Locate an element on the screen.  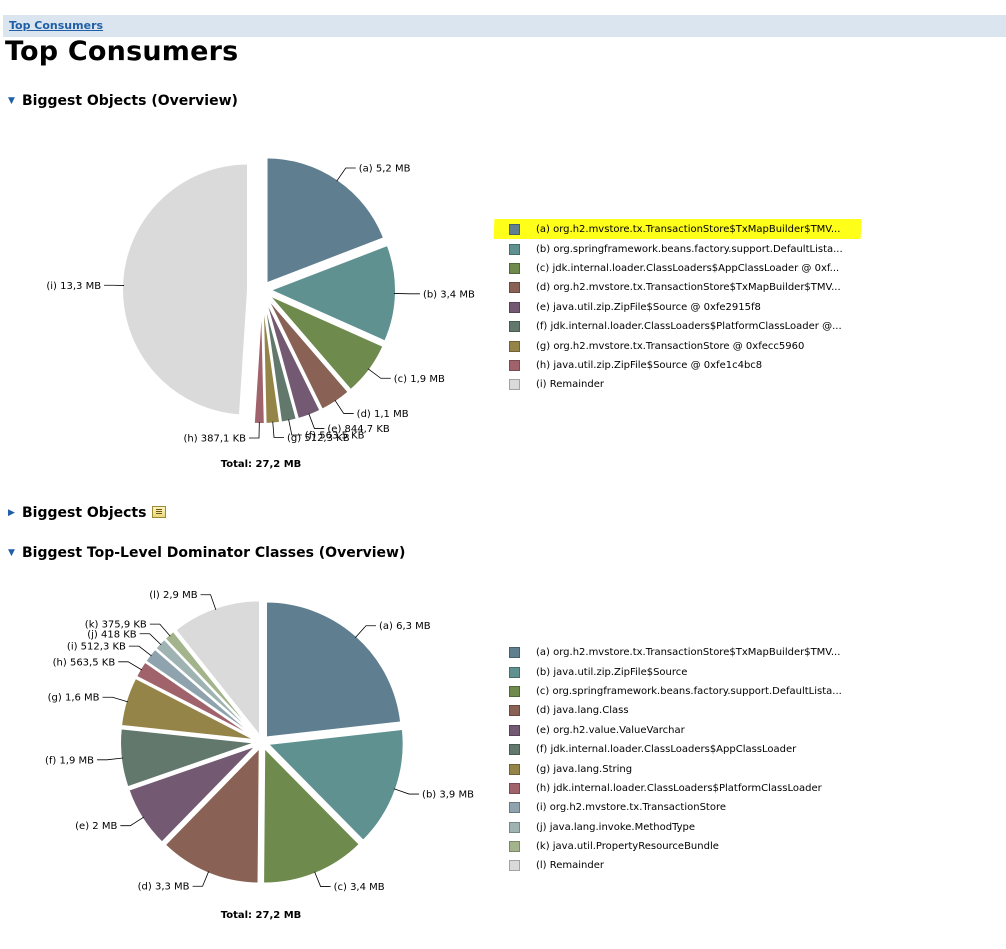
open-report-icon is located at coordinates (159, 512).